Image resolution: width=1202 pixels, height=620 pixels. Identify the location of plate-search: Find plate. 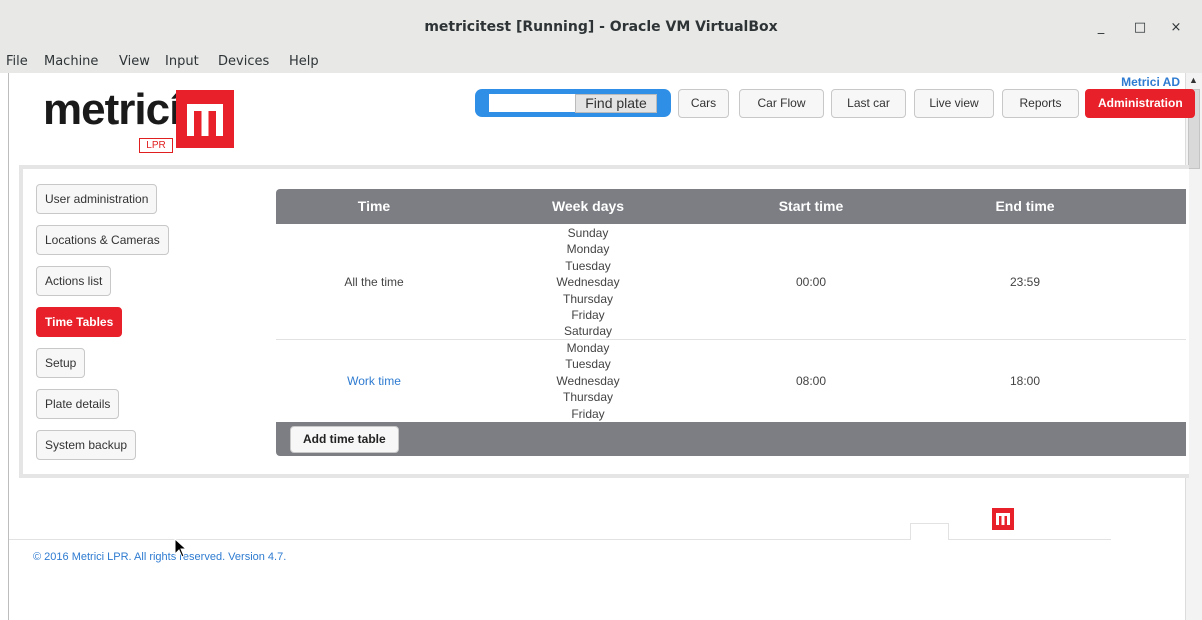
(573, 103).